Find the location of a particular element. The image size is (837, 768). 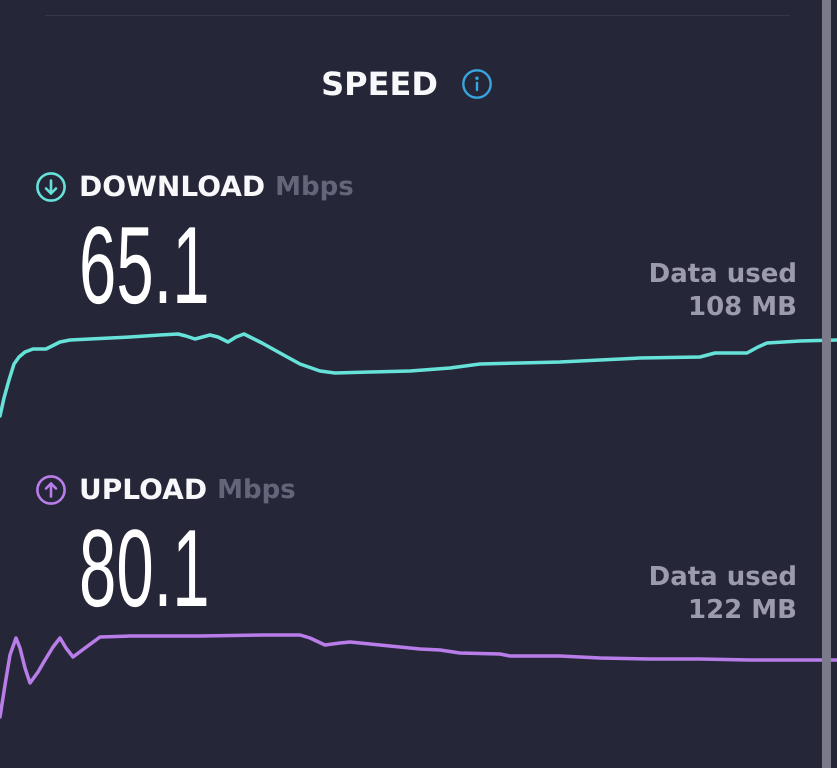

speed-label: UPLOAD is located at coordinates (143, 490).